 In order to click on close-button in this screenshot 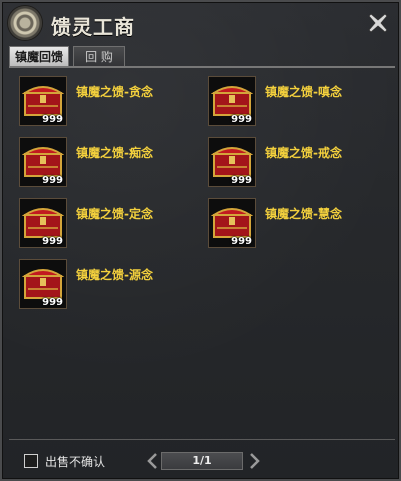, I will do `click(378, 23)`.